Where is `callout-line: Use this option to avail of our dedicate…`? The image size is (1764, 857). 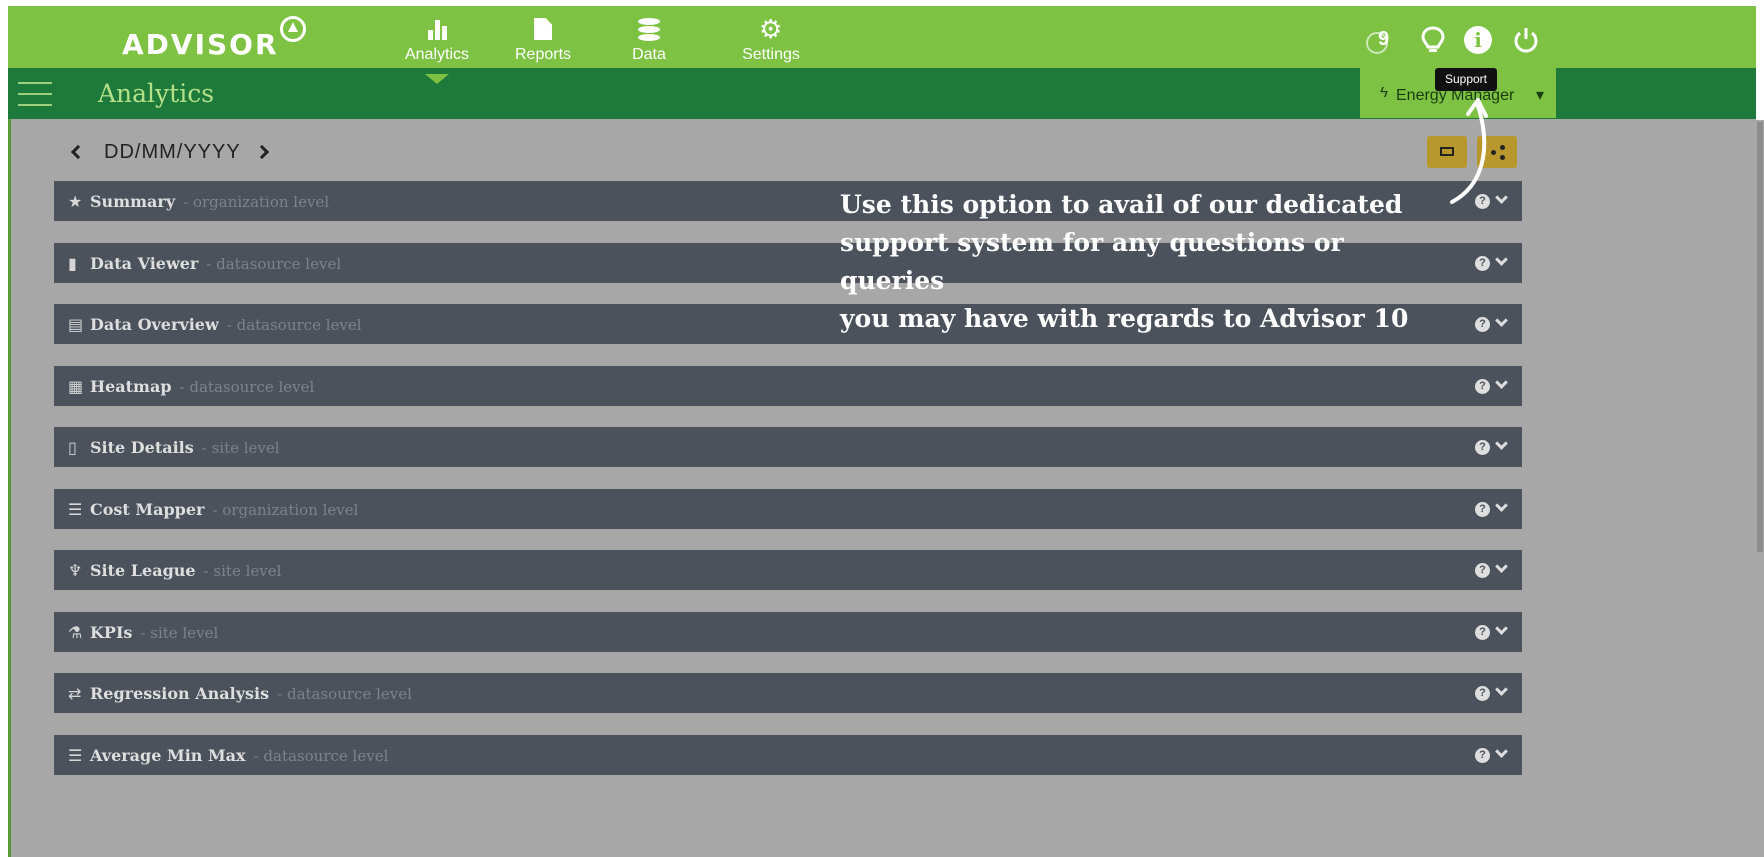
callout-line: Use this option to avail of our dedicate… is located at coordinates (1121, 204).